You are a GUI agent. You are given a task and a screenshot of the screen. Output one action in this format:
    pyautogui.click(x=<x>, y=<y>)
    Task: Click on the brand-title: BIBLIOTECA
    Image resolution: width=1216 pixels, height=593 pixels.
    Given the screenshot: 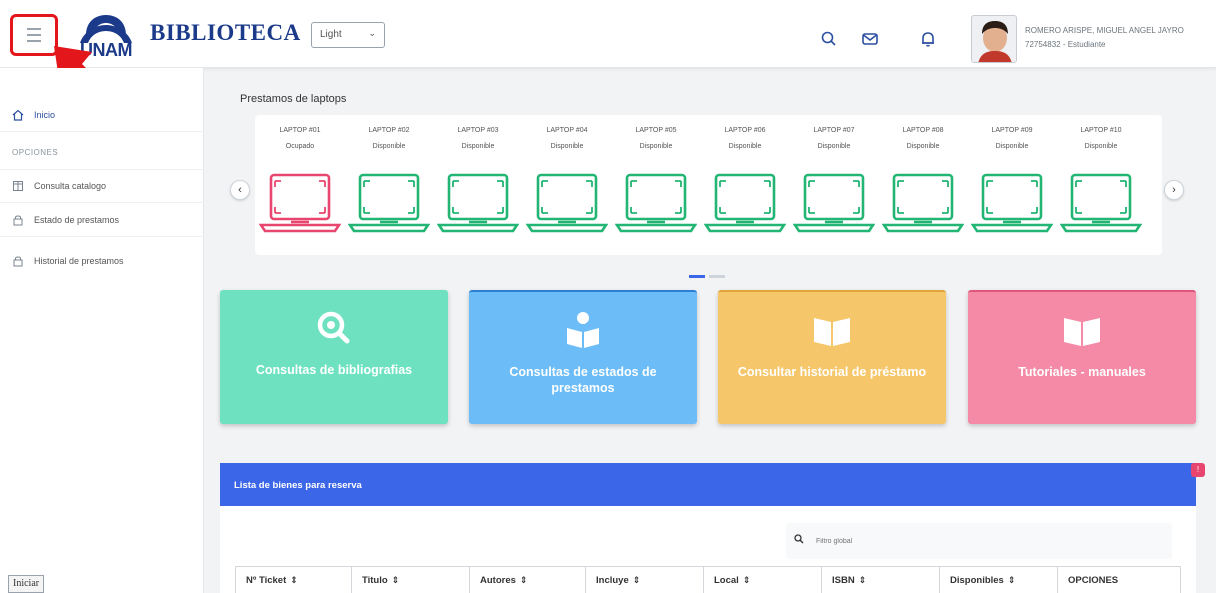 What is the action you would take?
    pyautogui.click(x=225, y=32)
    